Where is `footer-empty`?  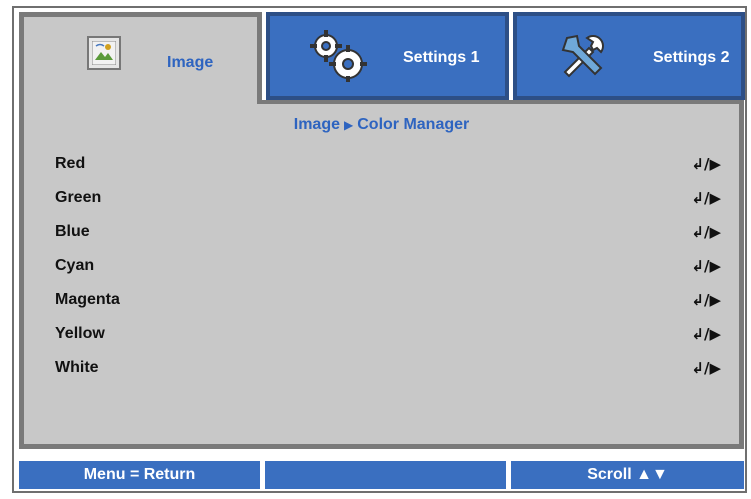 footer-empty is located at coordinates (385, 475).